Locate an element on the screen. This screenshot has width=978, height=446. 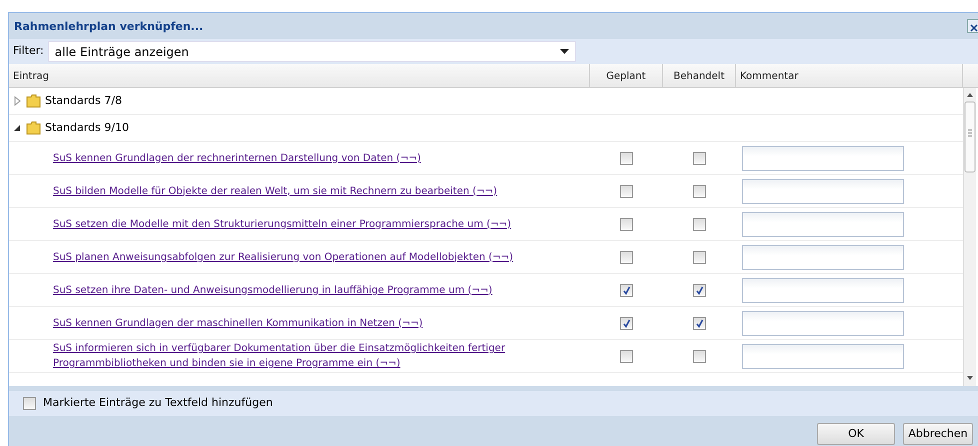
entry-link: SuS planen Anweisungsabfolgen zur Realisierung von Operationen auf Modellobjekten (¬¬) is located at coordinates (261, 257).